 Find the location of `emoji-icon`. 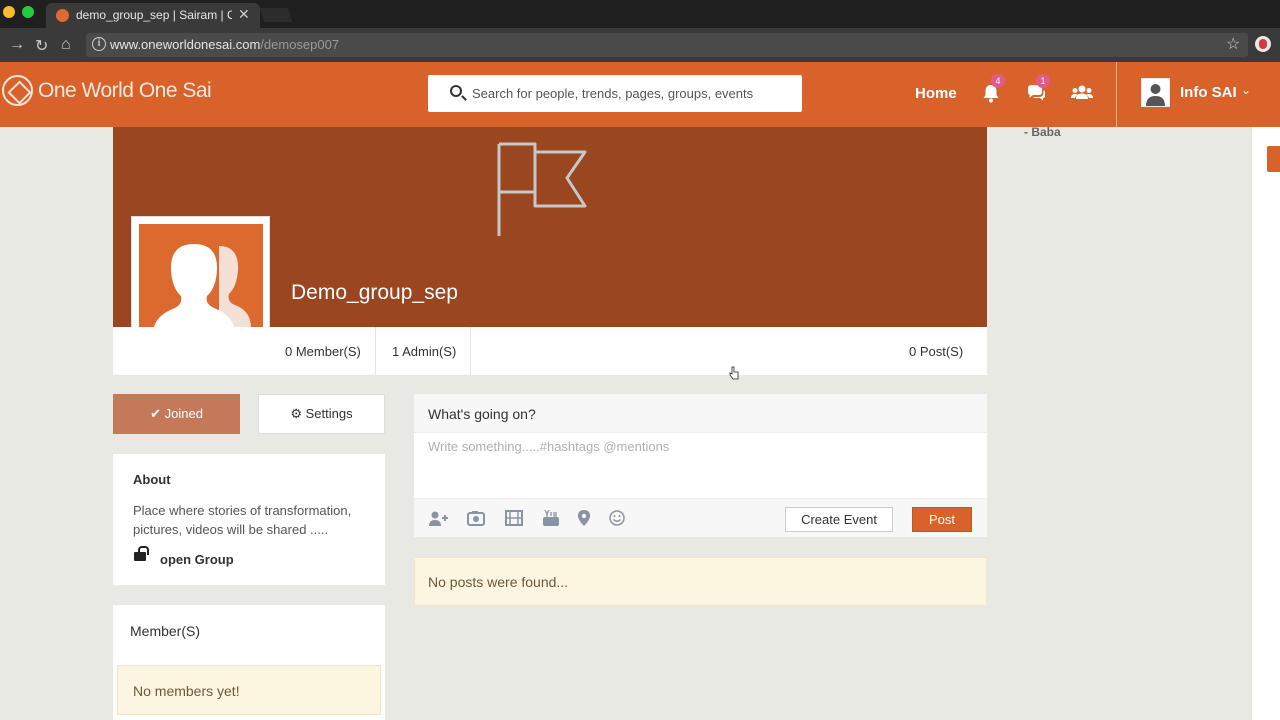

emoji-icon is located at coordinates (617, 518).